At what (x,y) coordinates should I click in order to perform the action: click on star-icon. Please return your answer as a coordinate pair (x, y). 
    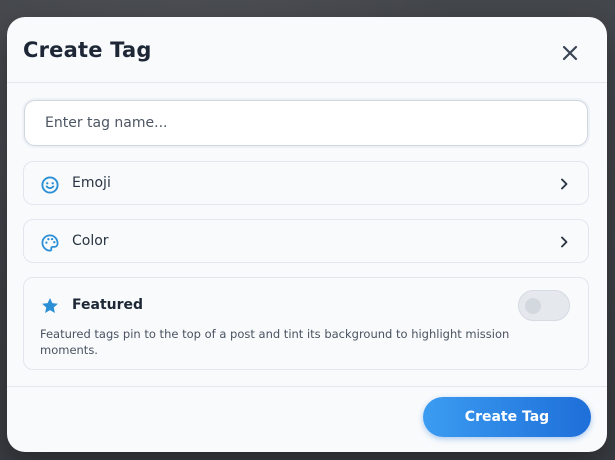
    Looking at the image, I should click on (50, 305).